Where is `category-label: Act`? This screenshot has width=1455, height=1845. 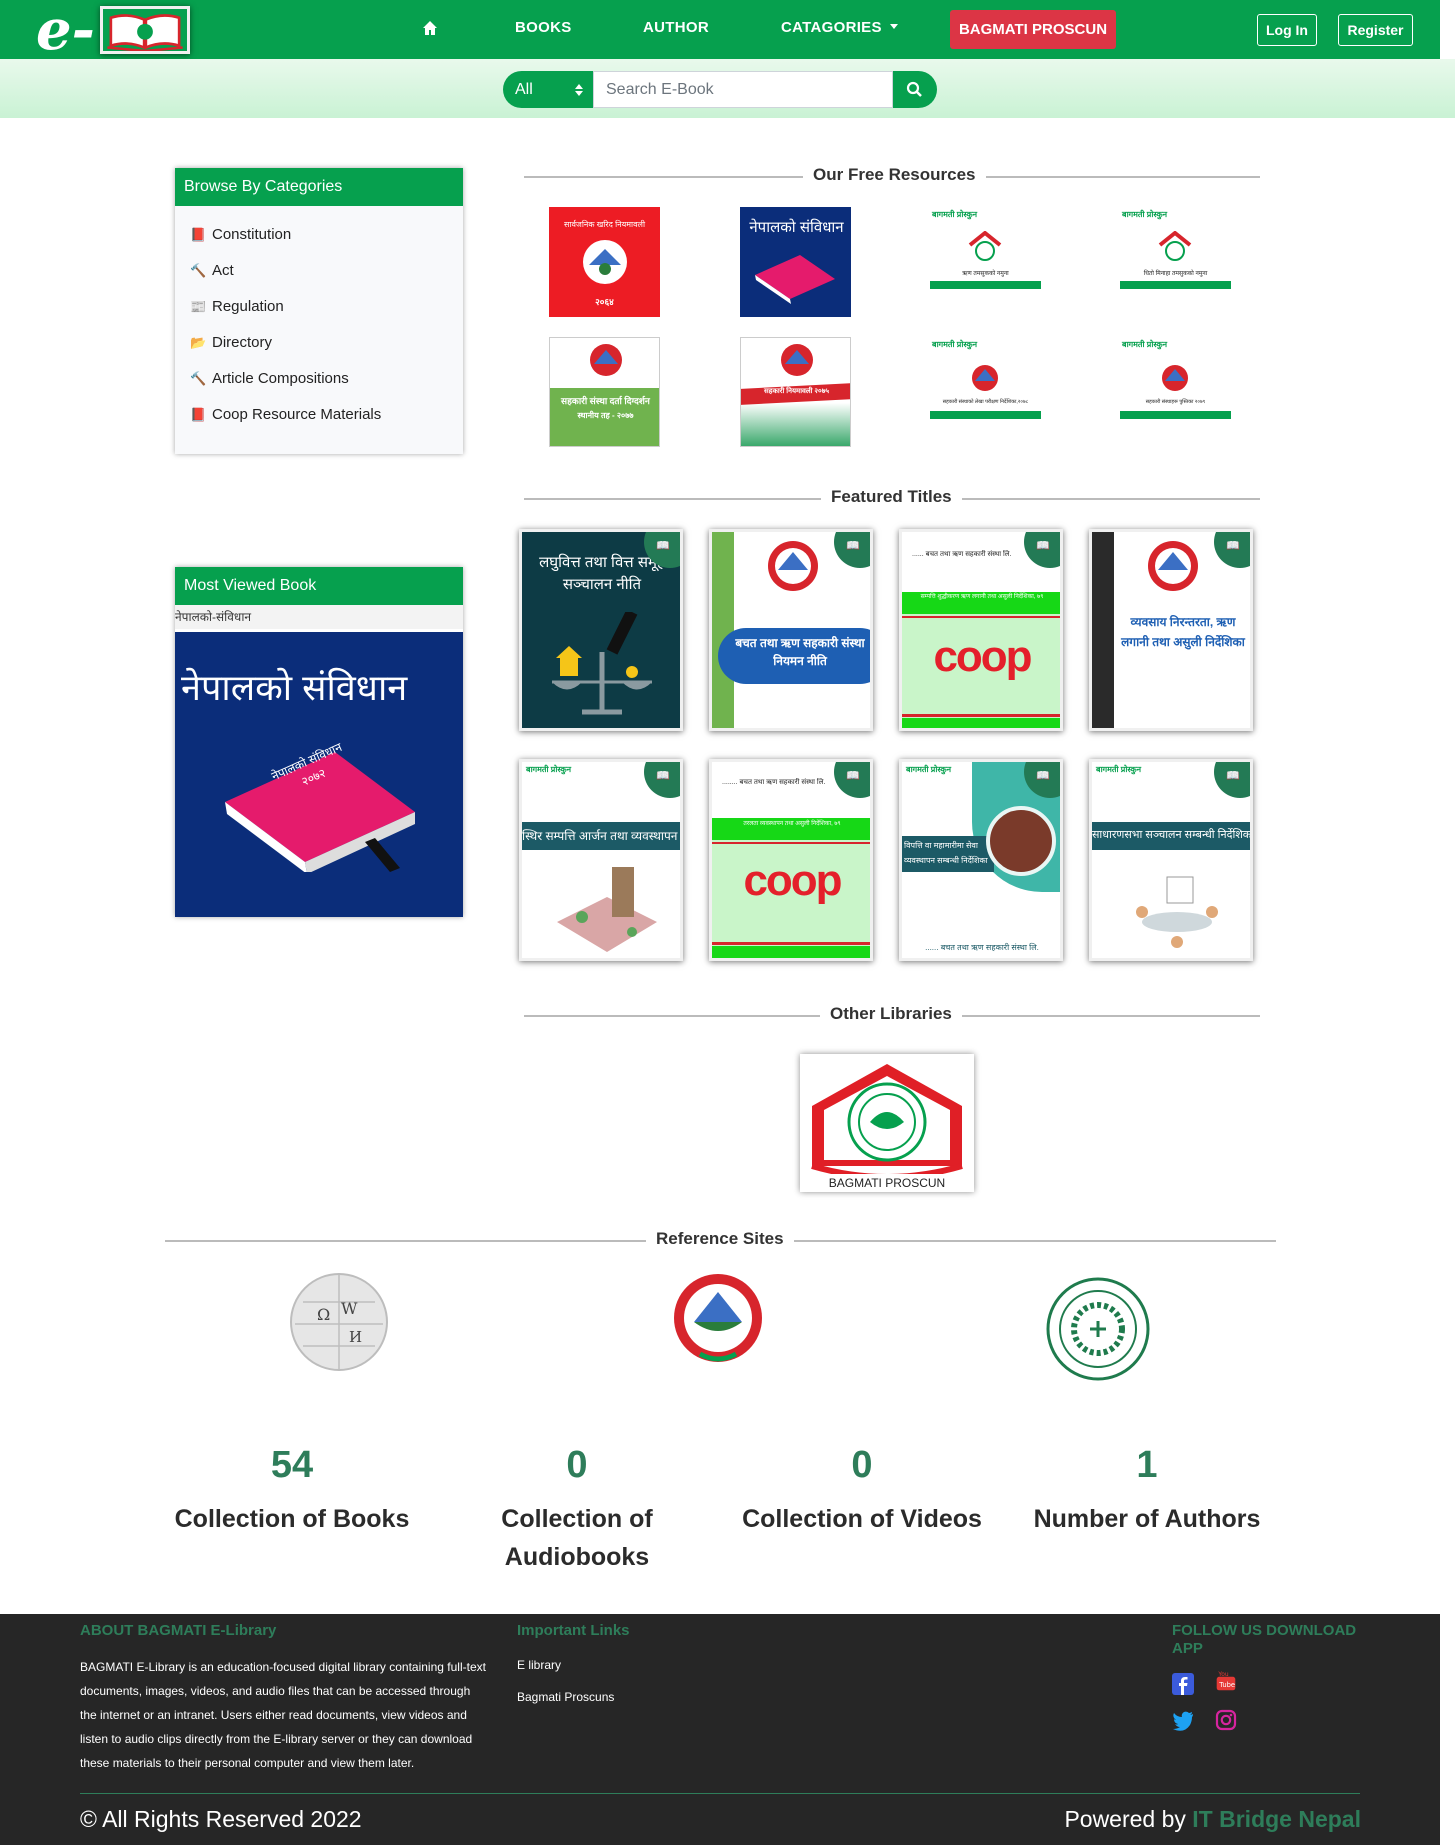 category-label: Act is located at coordinates (223, 270).